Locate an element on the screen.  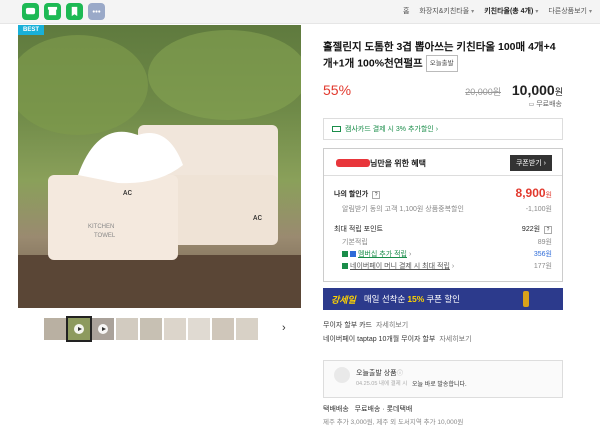
shipping-info: ▭ 무료배송 is located at coordinates (545, 104).